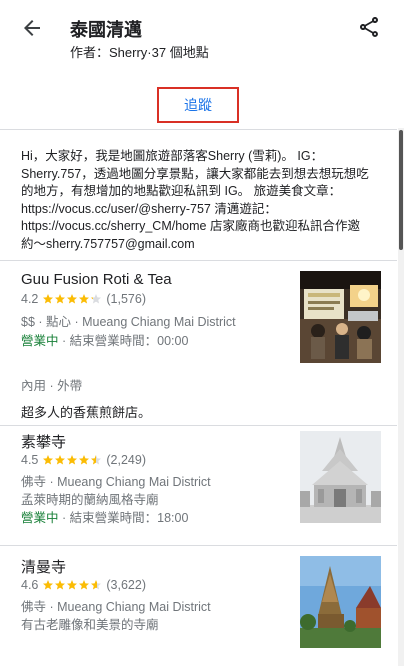  I want to click on rating-row: 4.6 (3,622), so click(83, 585).